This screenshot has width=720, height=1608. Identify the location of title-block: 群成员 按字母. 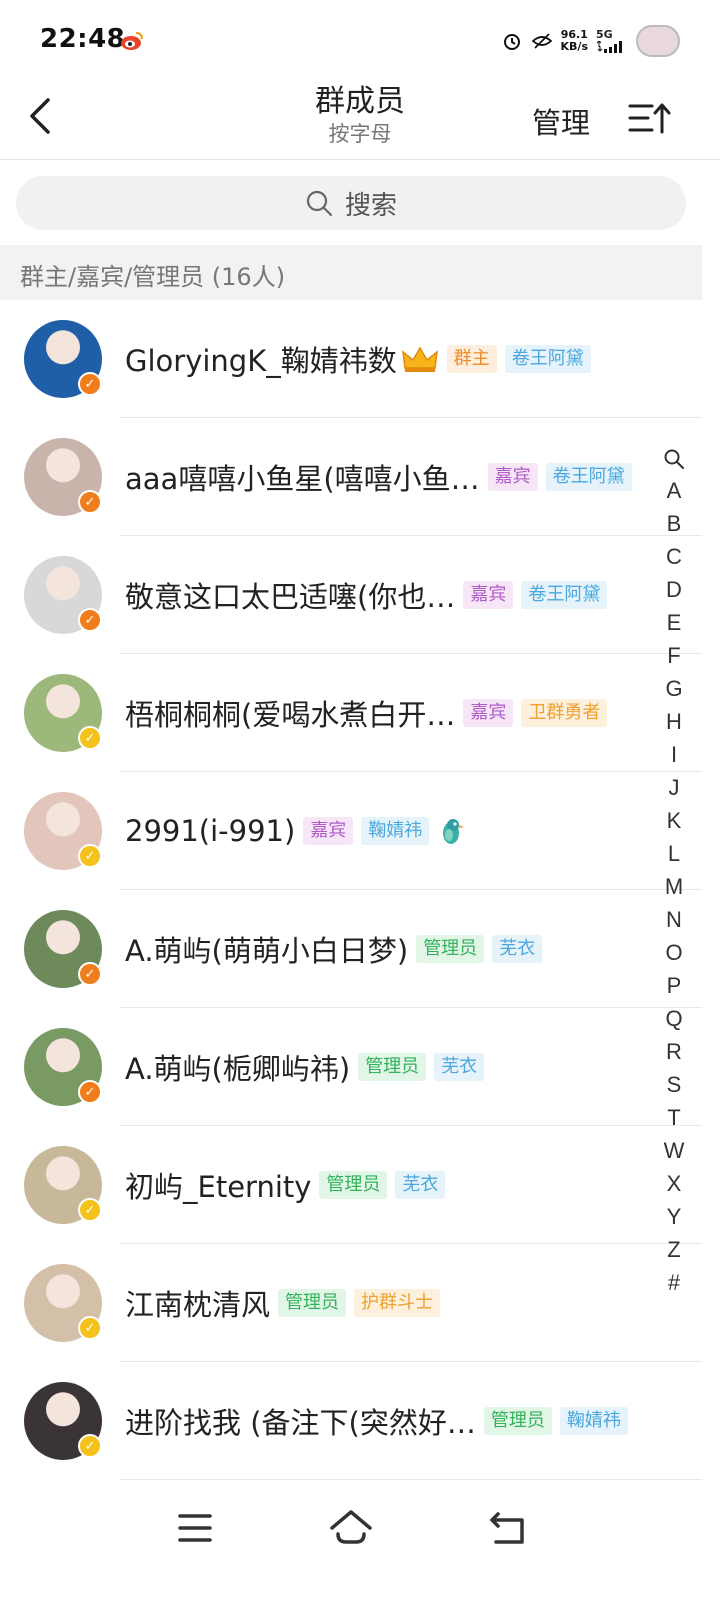
(360, 116).